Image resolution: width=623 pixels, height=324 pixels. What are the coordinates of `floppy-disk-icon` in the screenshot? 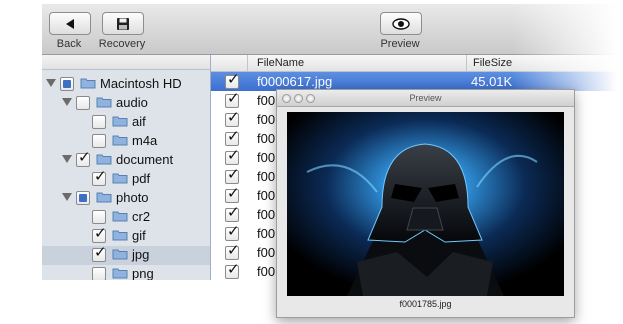 It's located at (123, 23).